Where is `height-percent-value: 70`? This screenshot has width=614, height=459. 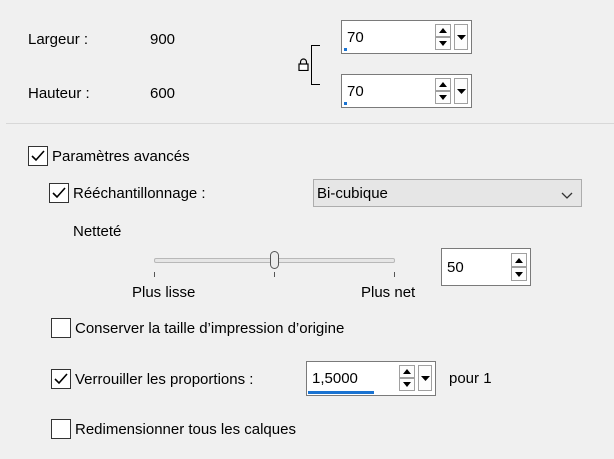
height-percent-value: 70 is located at coordinates (355, 91).